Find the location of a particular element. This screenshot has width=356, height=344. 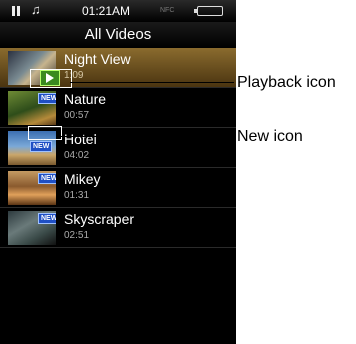

status-bar: ♫ 01:21AM NFC is located at coordinates (118, 11).